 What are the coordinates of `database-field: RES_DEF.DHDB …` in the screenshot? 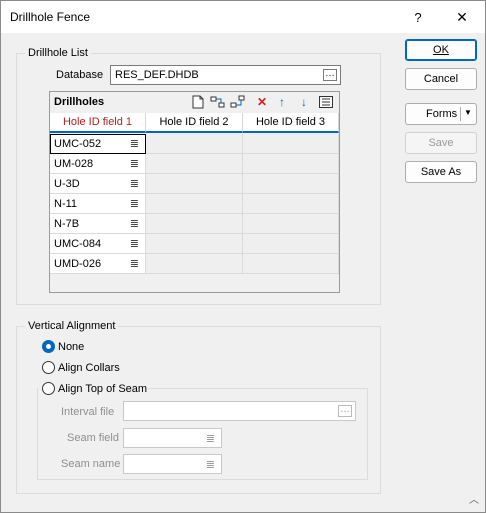 It's located at (225, 75).